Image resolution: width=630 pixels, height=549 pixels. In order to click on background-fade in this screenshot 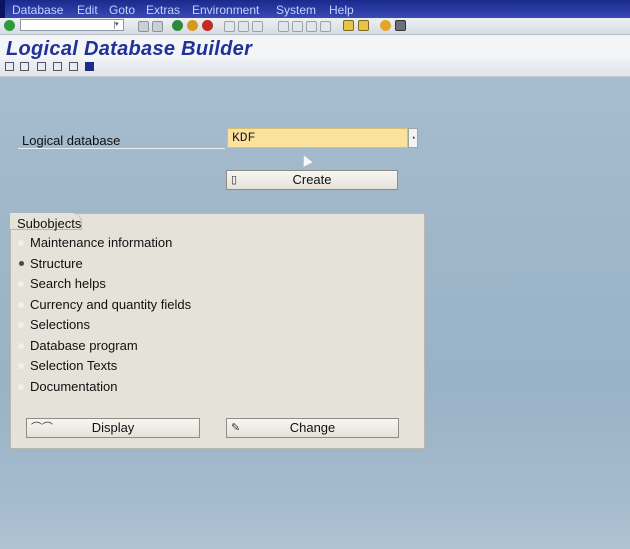, I will do `click(315, 527)`.